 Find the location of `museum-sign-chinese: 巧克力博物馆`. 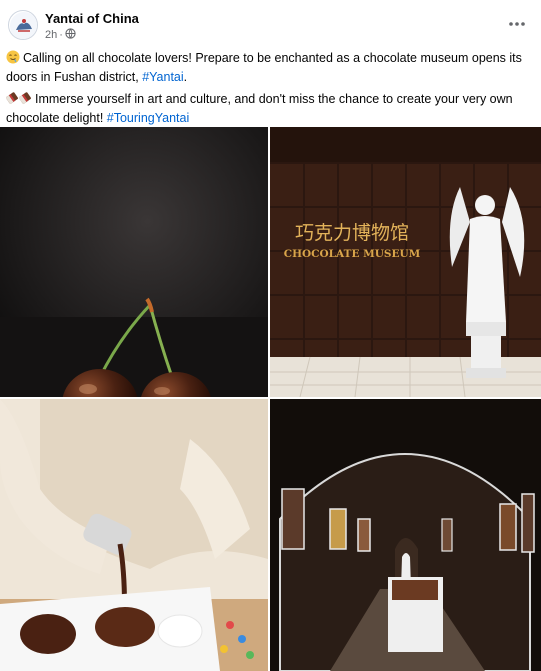

museum-sign-chinese: 巧克力博物馆 is located at coordinates (352, 233).